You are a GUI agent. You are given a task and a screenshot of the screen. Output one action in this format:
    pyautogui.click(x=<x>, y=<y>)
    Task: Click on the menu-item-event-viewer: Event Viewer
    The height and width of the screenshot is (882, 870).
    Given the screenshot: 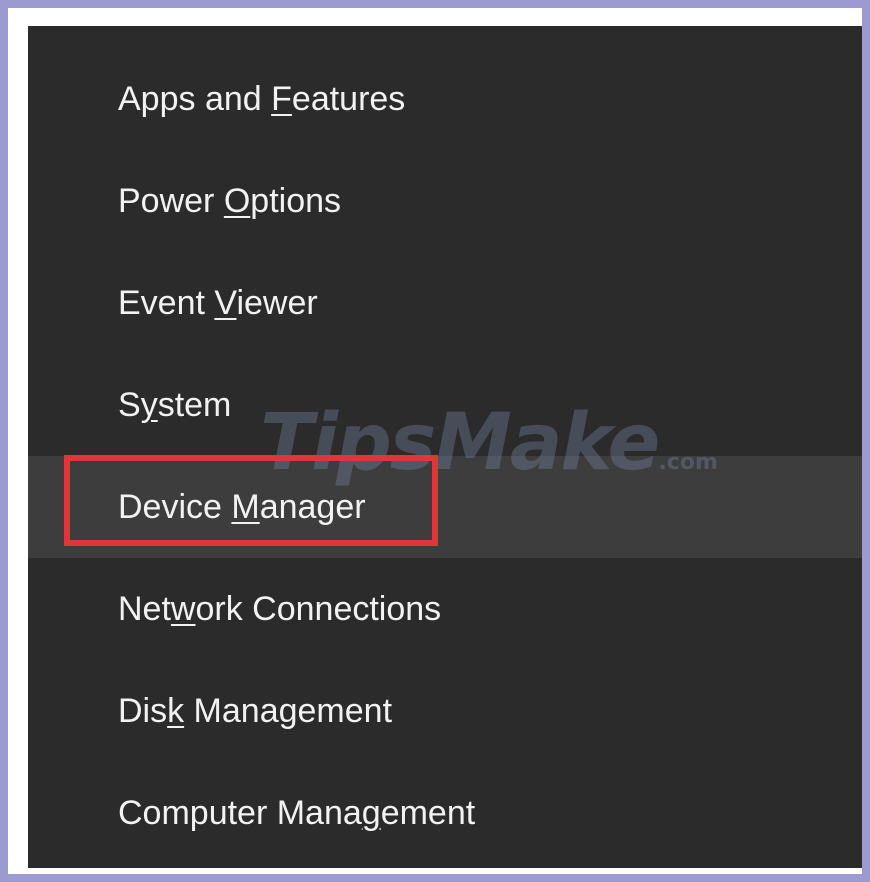 What is the action you would take?
    pyautogui.click(x=445, y=303)
    